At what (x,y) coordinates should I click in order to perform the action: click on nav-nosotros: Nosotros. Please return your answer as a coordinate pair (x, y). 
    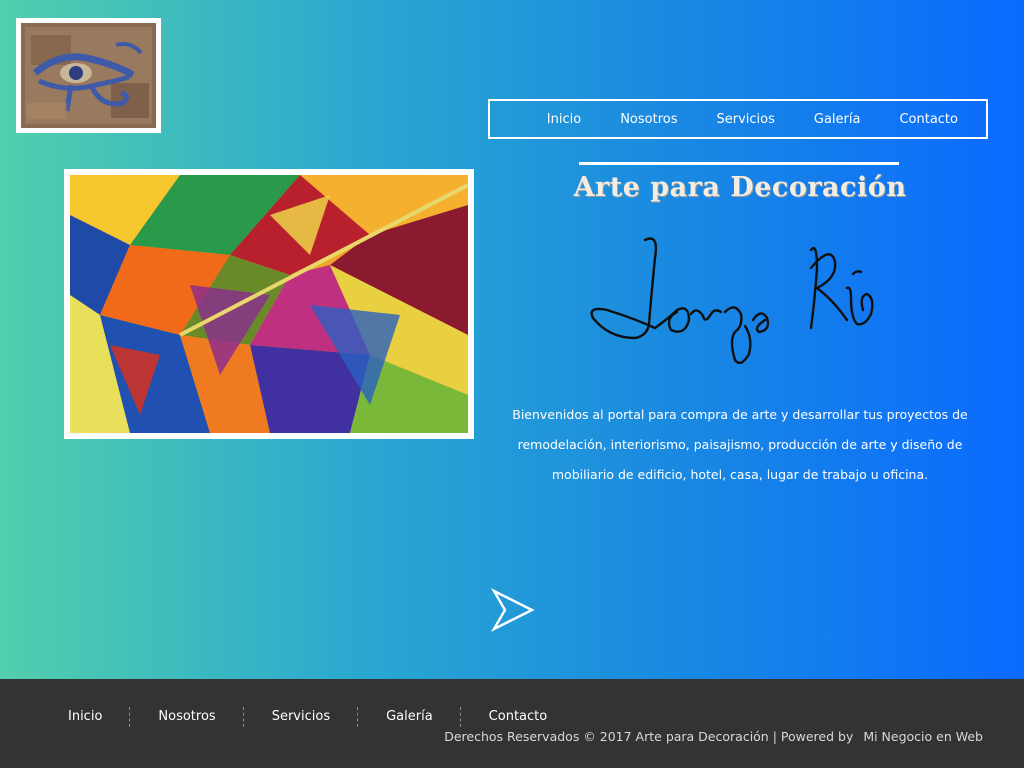
    Looking at the image, I should click on (648, 119).